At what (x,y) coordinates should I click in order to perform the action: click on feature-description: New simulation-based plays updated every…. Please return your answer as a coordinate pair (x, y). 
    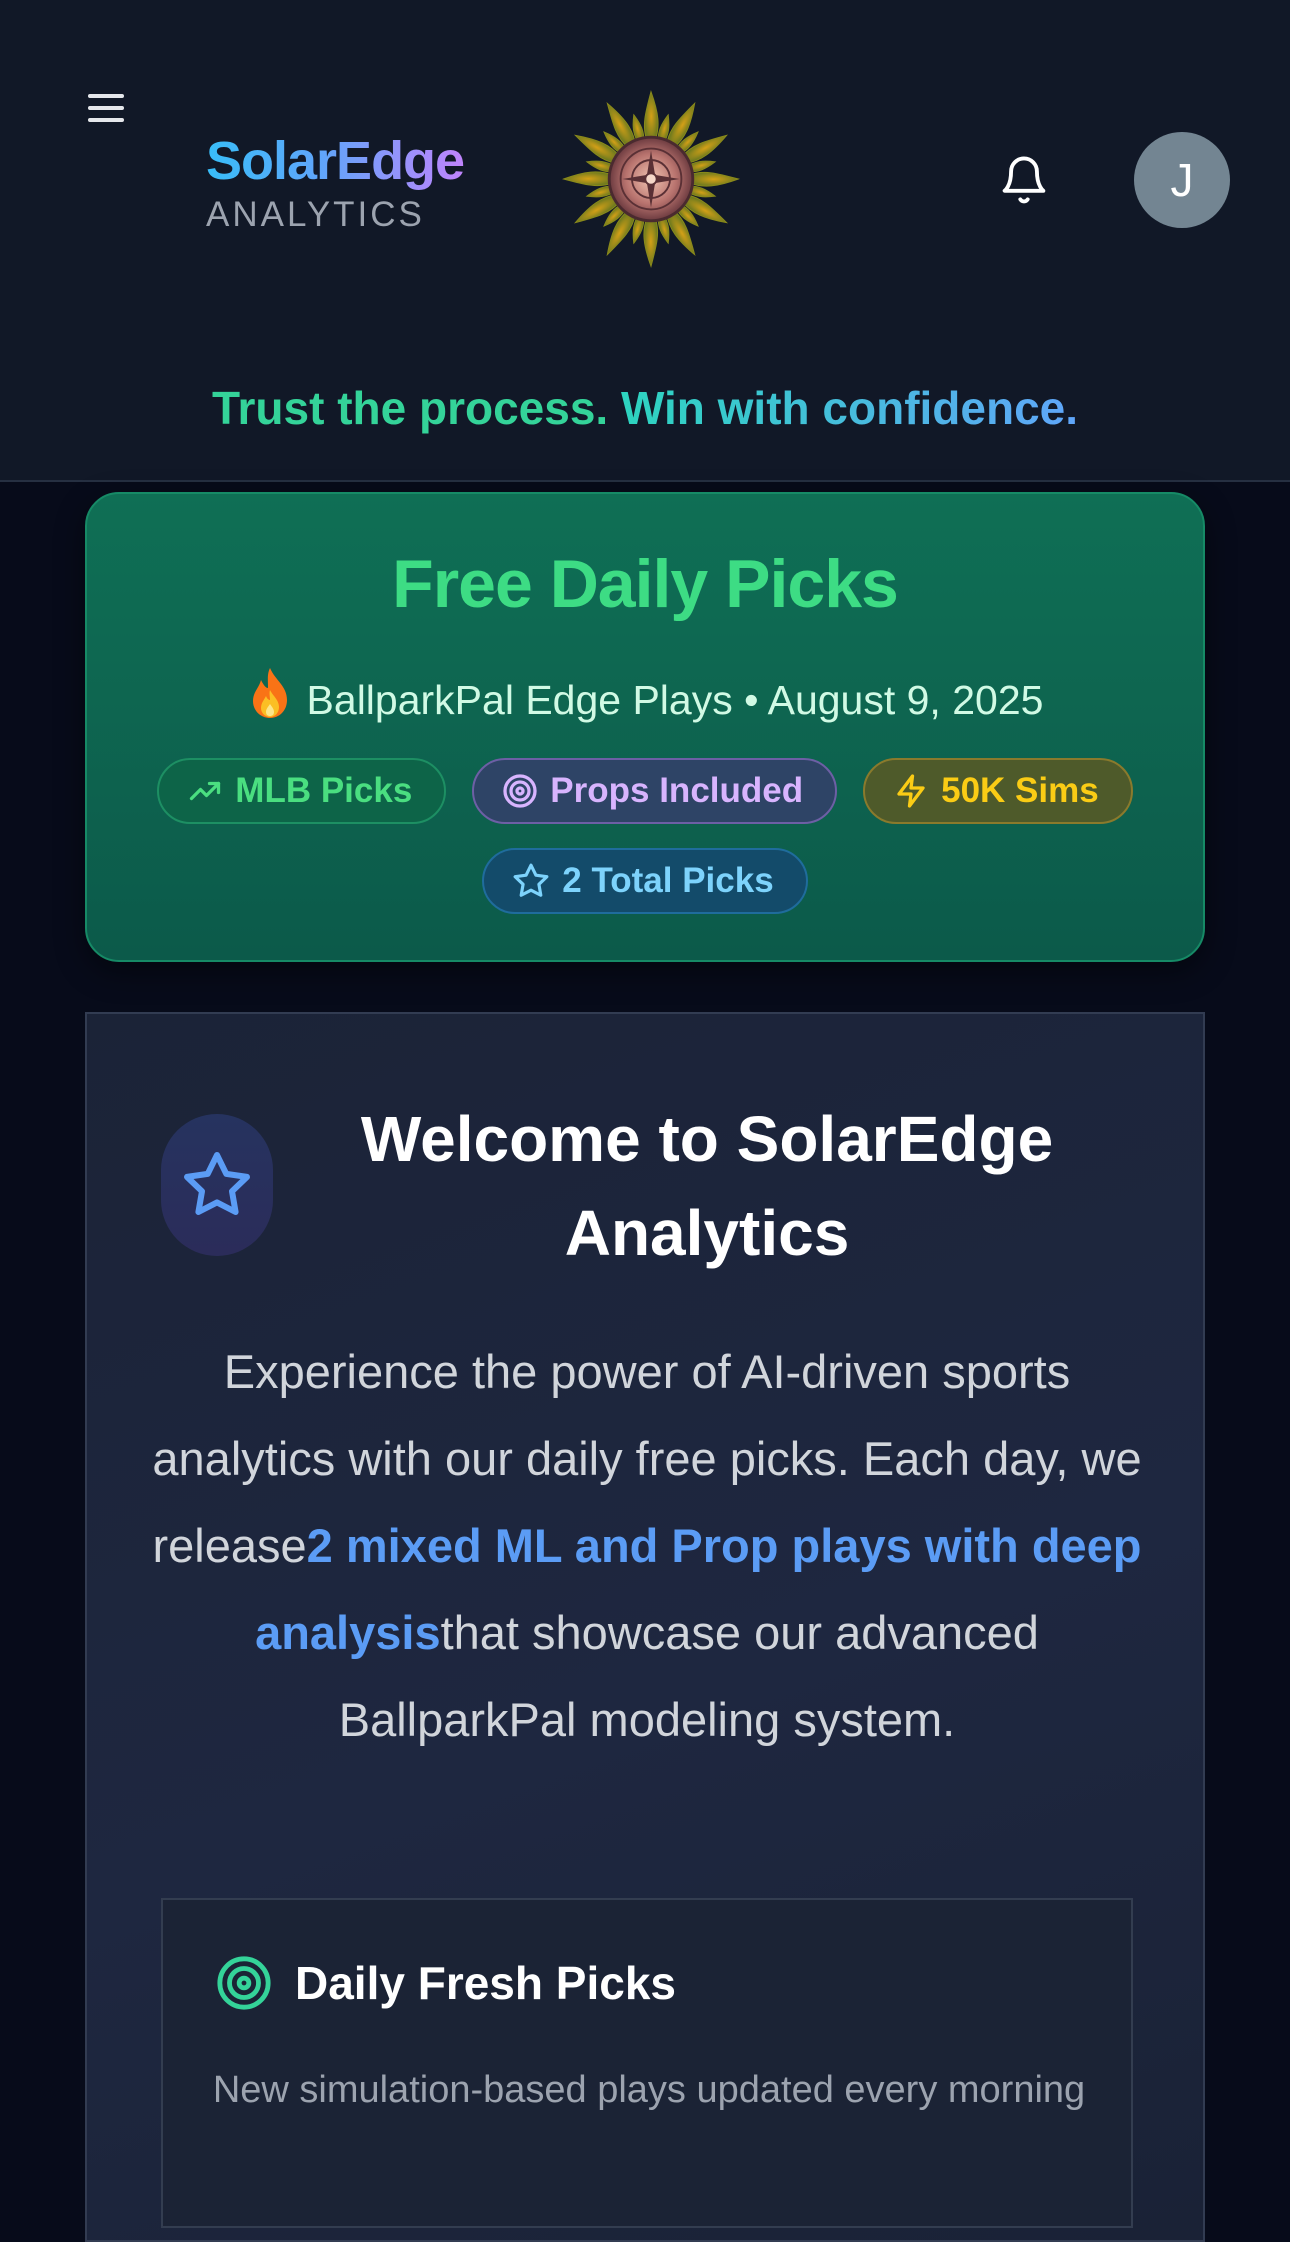
    Looking at the image, I should click on (649, 2090).